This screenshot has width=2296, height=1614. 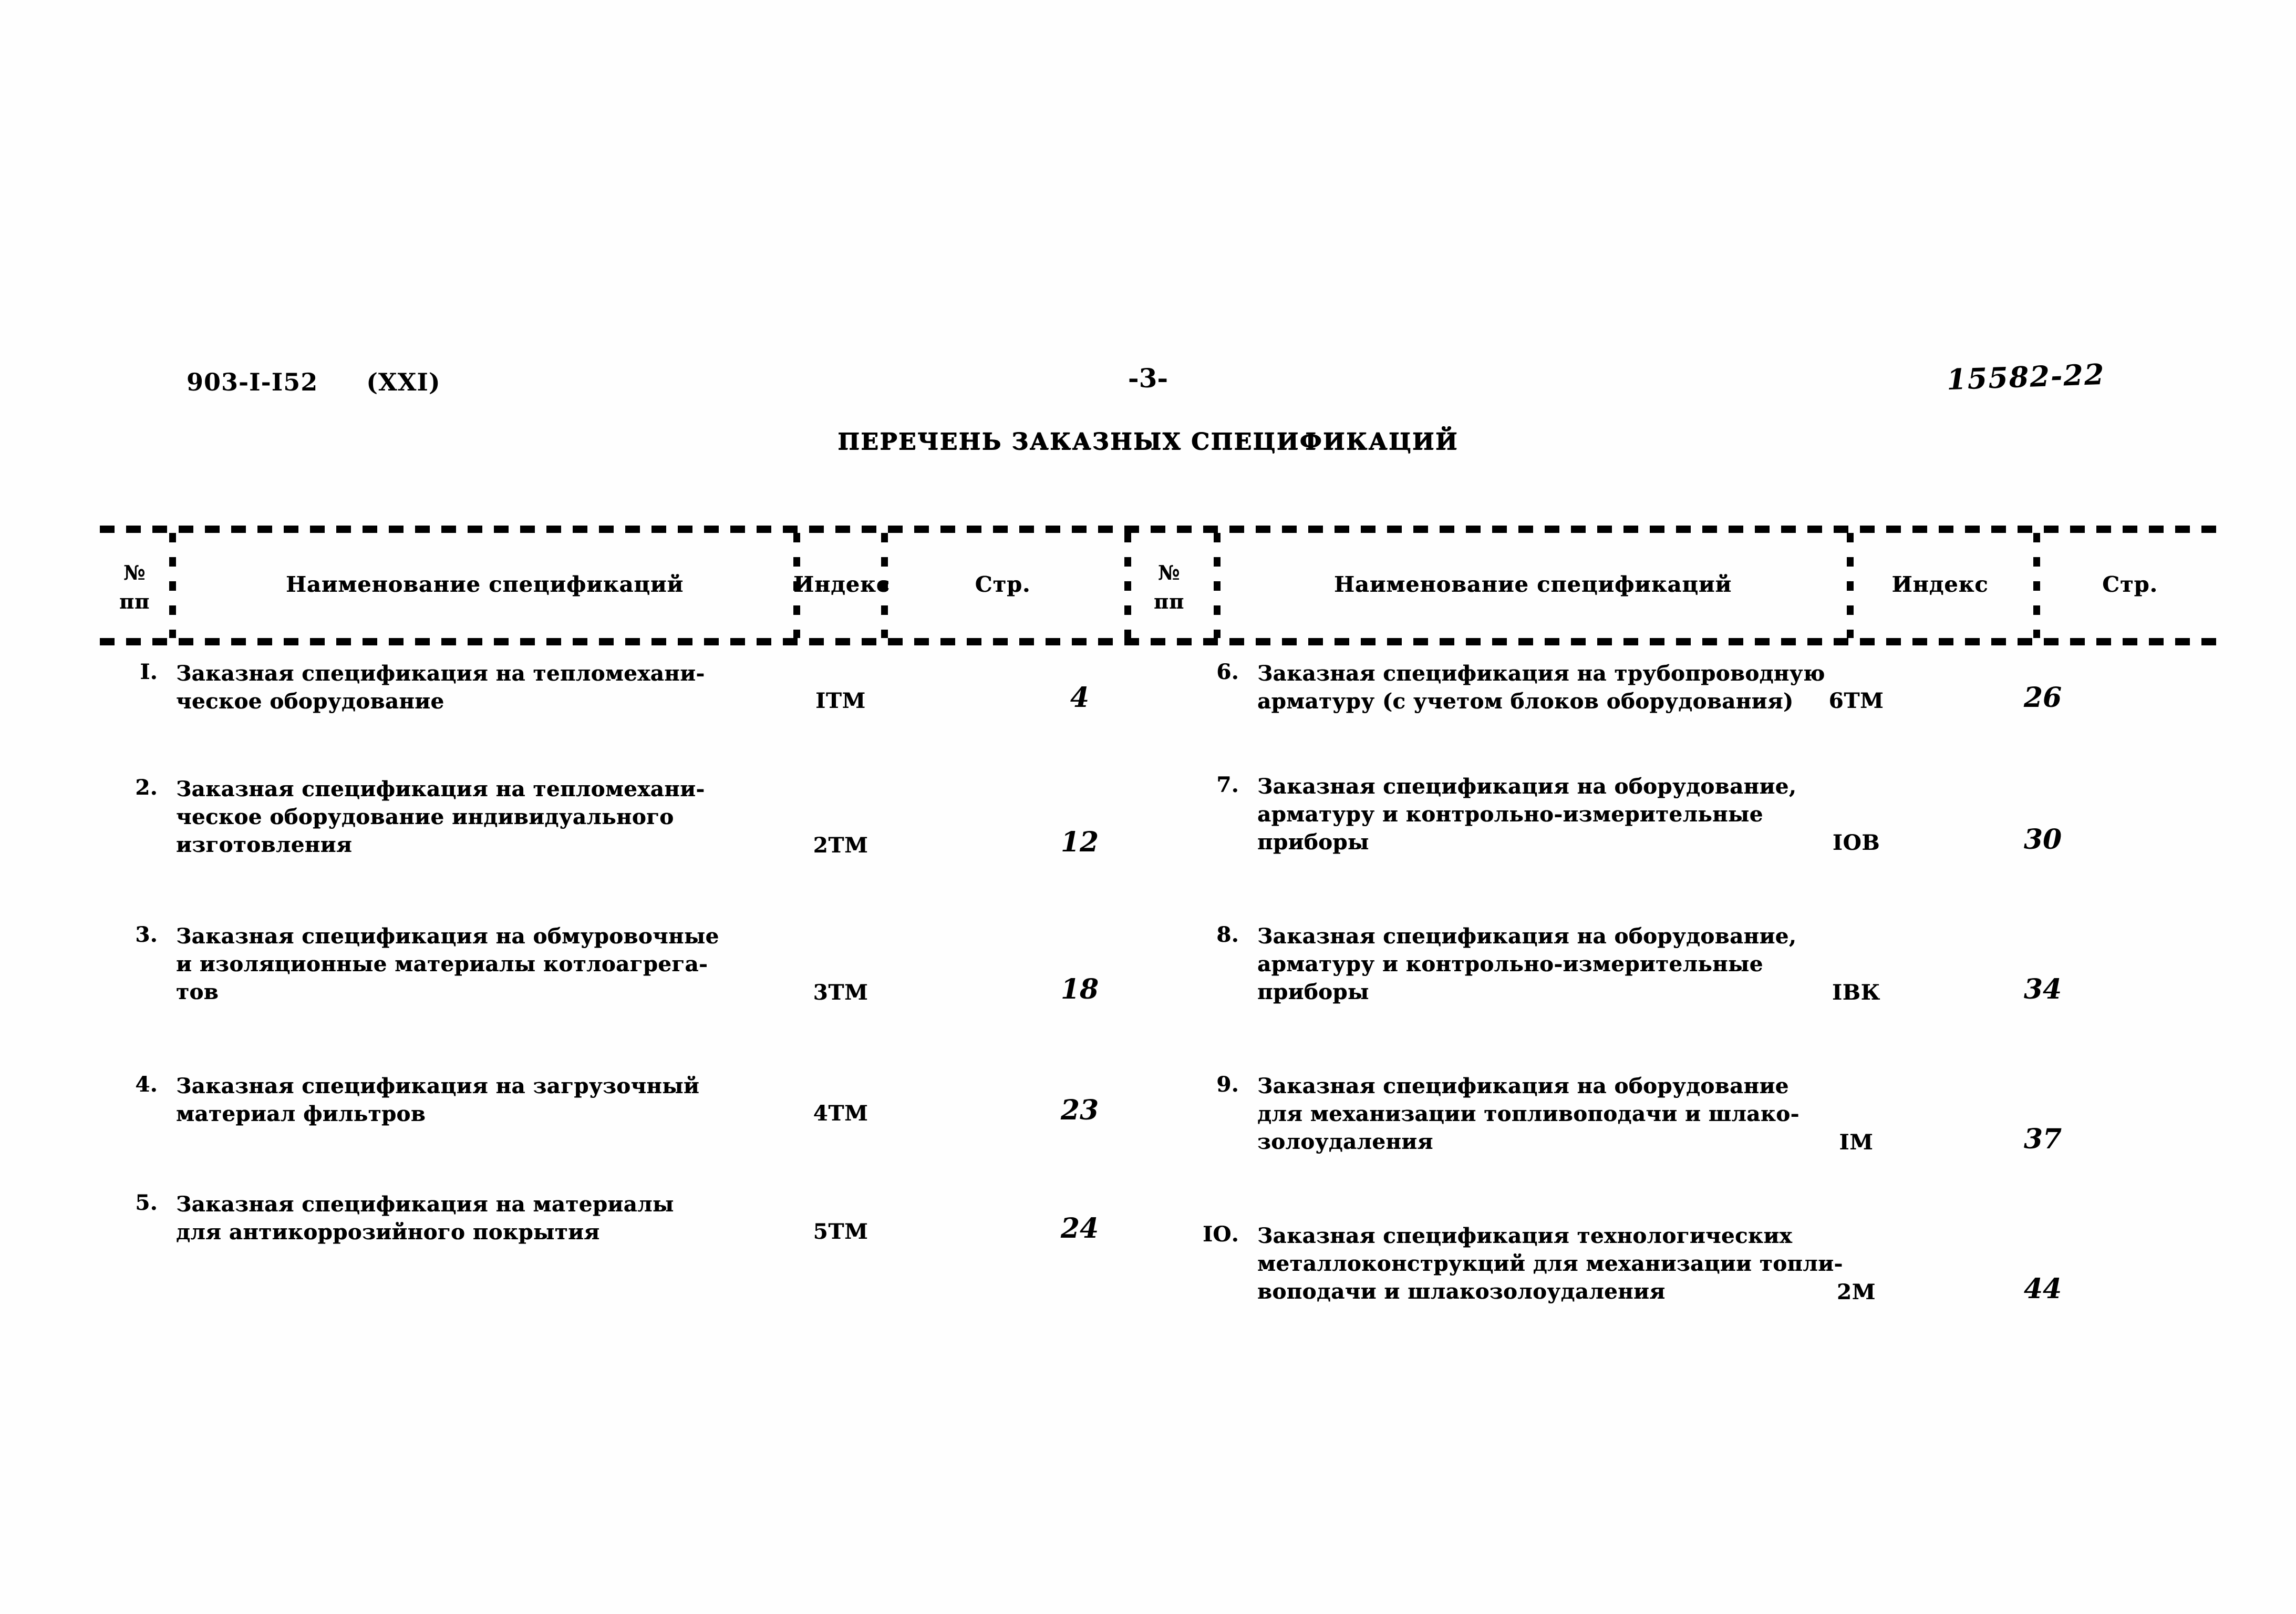 I want to click on row-number: IО., so click(x=1221, y=1234).